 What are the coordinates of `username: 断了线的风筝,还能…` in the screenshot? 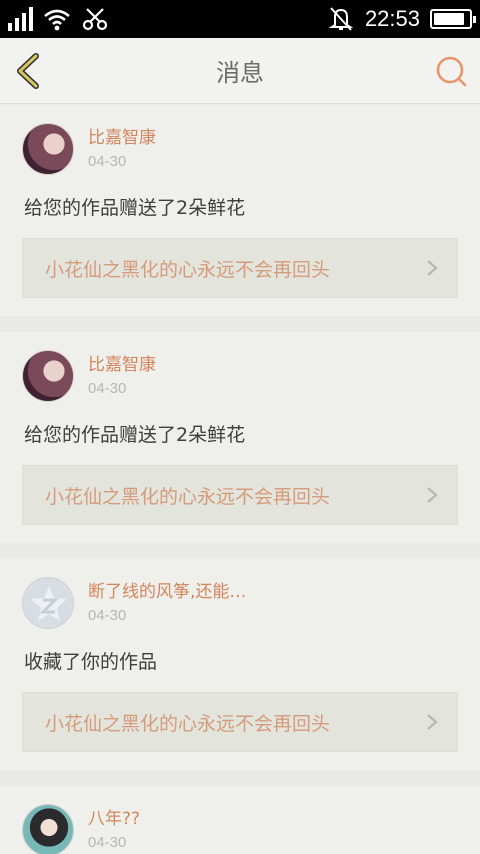 It's located at (167, 592).